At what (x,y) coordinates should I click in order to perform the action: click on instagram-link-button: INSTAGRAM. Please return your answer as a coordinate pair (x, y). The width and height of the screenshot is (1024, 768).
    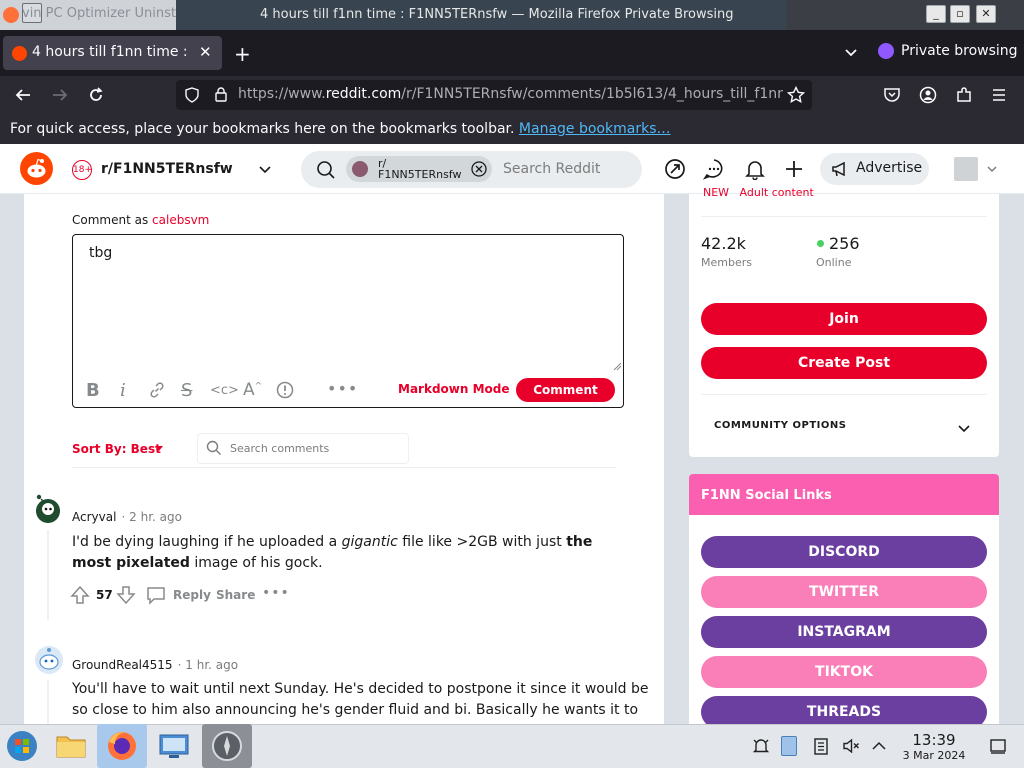
    Looking at the image, I should click on (844, 632).